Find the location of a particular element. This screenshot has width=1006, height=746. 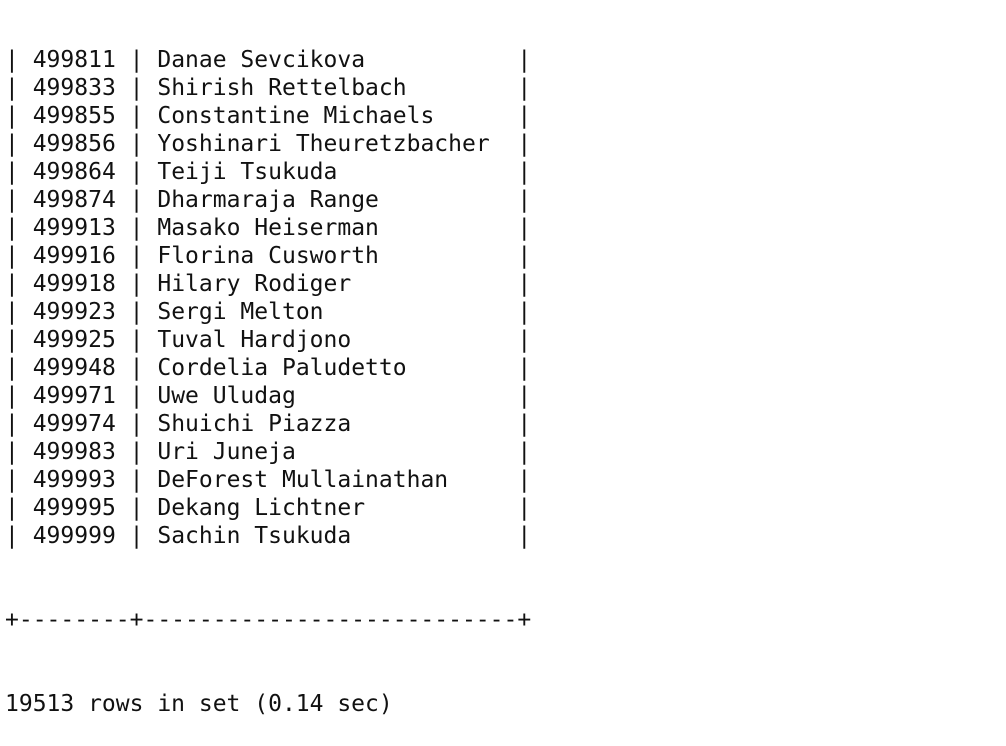

table-row: | 499811 | Danae Sevcikova | is located at coordinates (268, 60).